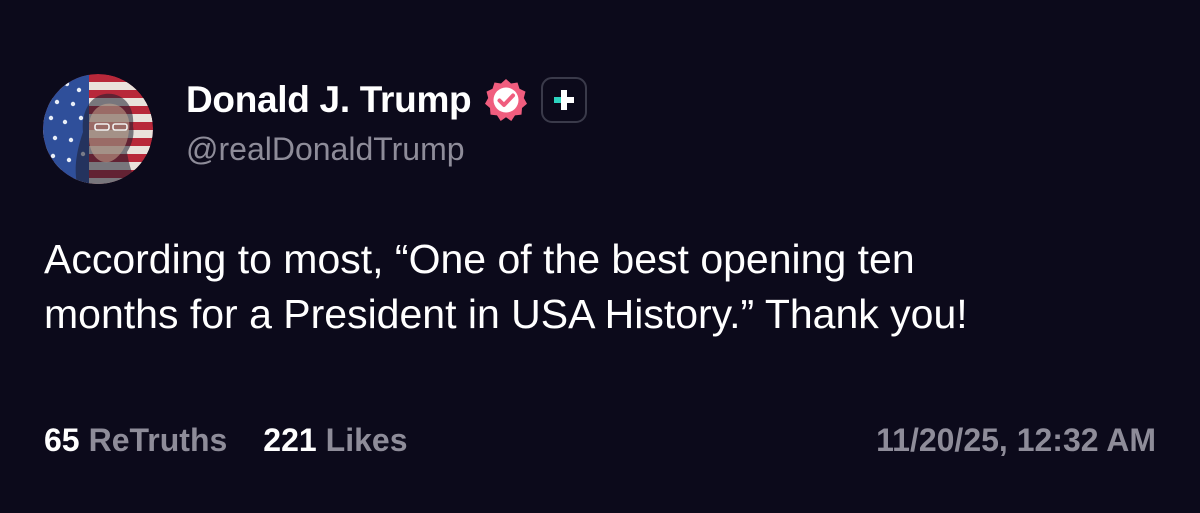 This screenshot has height=513, width=1200. Describe the element at coordinates (506, 100) in the screenshot. I see `verified-check-icon` at that location.